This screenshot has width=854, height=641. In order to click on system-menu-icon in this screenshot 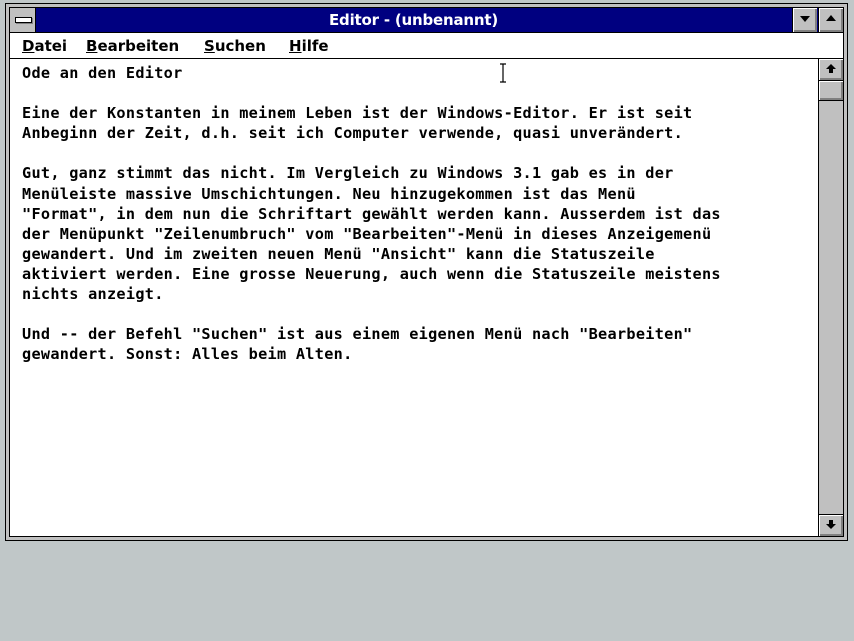, I will do `click(23, 20)`.